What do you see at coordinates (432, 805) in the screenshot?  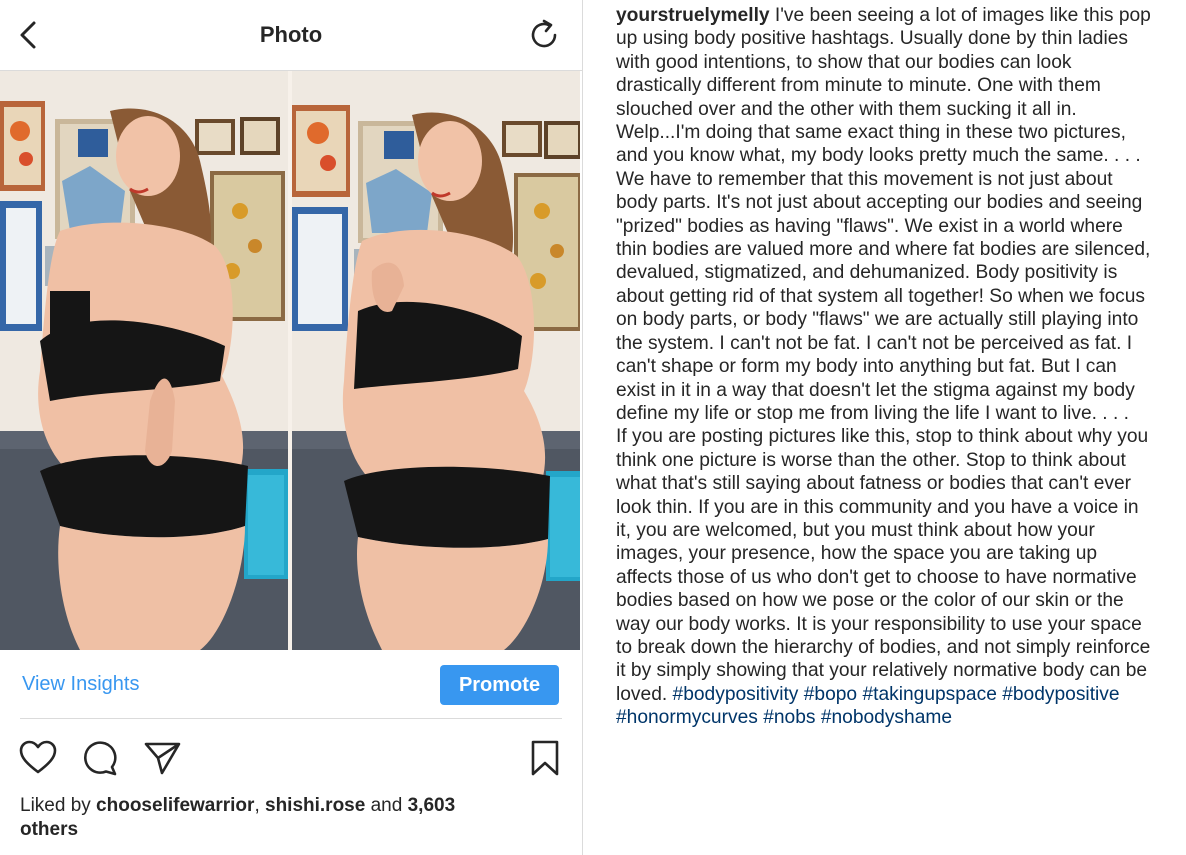 I see `likes-count: 3,603` at bounding box center [432, 805].